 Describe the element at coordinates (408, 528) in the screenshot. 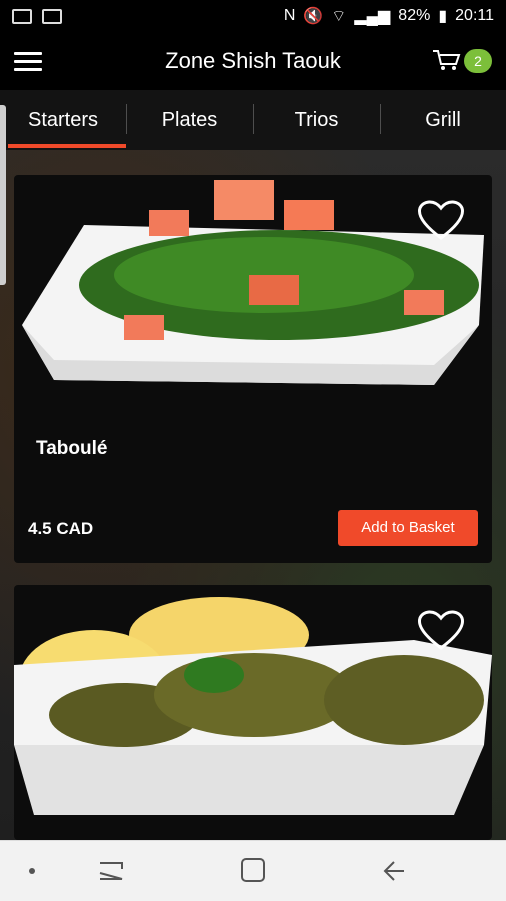

I see `add-to-basket-button: Add to Basket` at that location.